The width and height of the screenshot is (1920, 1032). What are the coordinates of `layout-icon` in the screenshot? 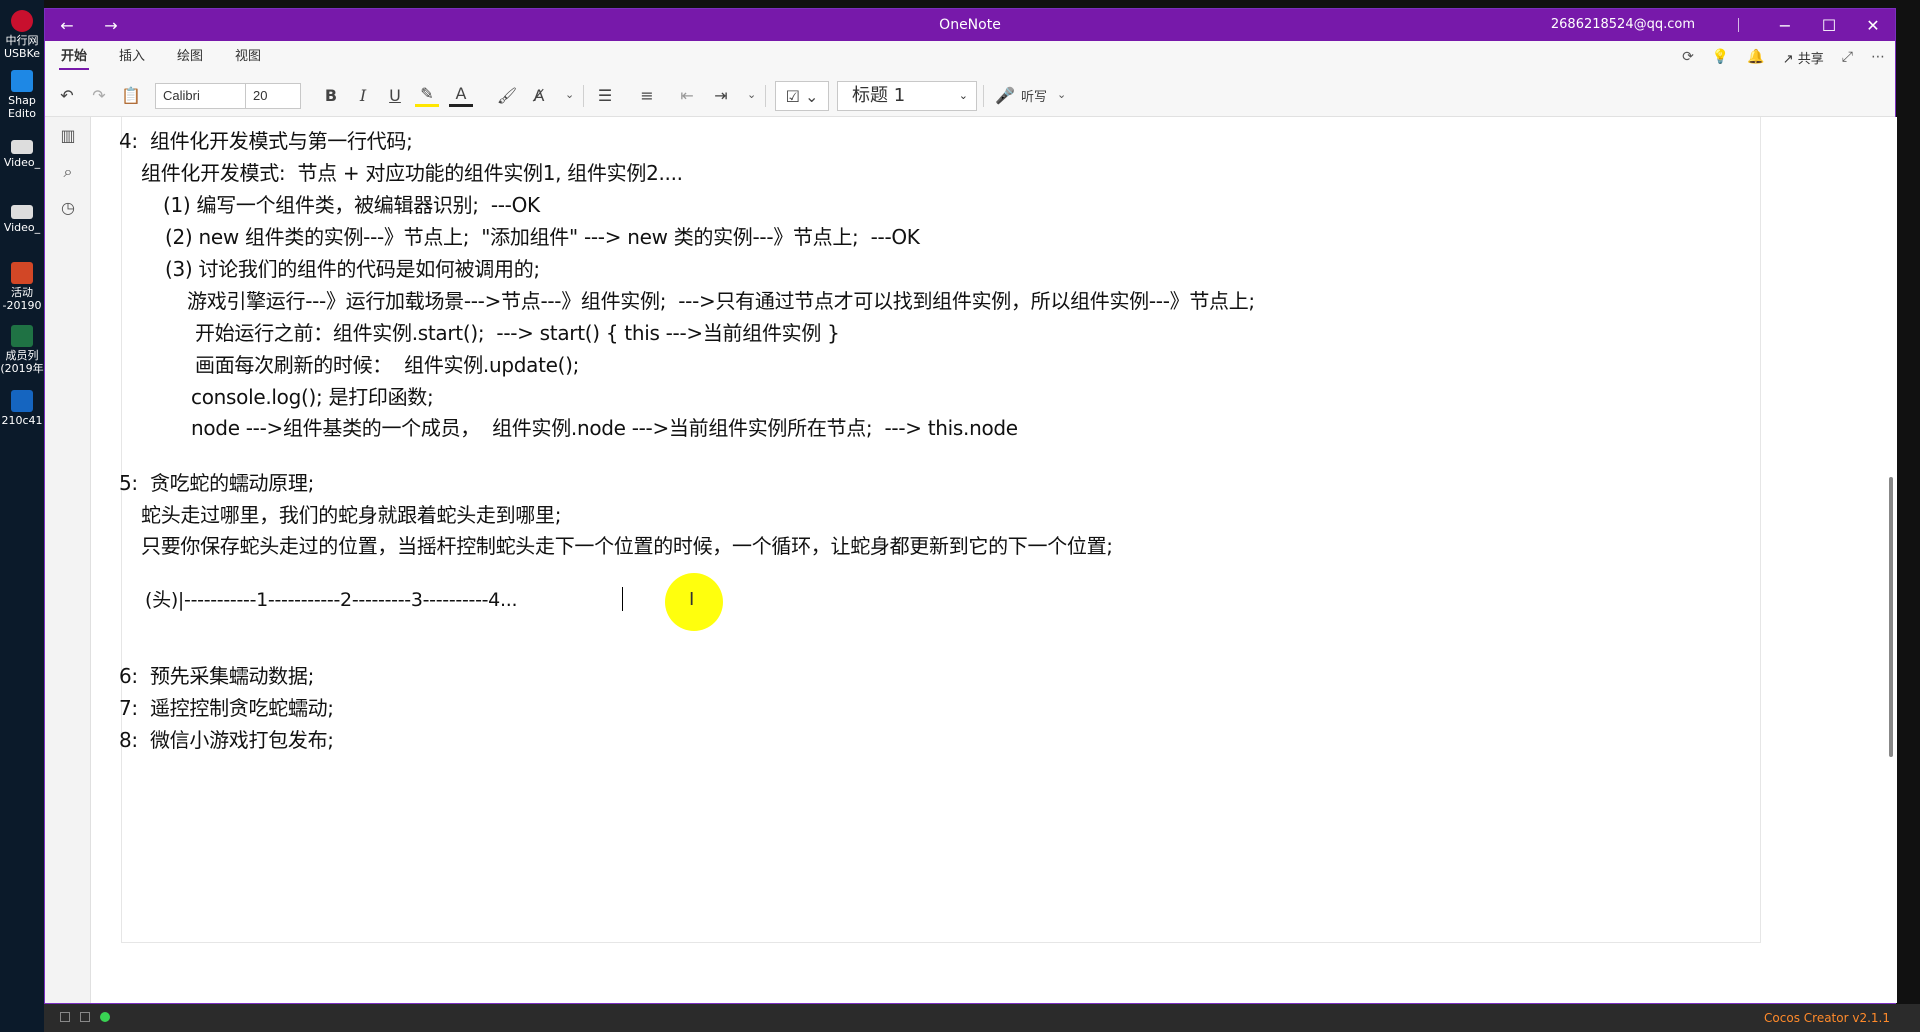 It's located at (65, 1017).